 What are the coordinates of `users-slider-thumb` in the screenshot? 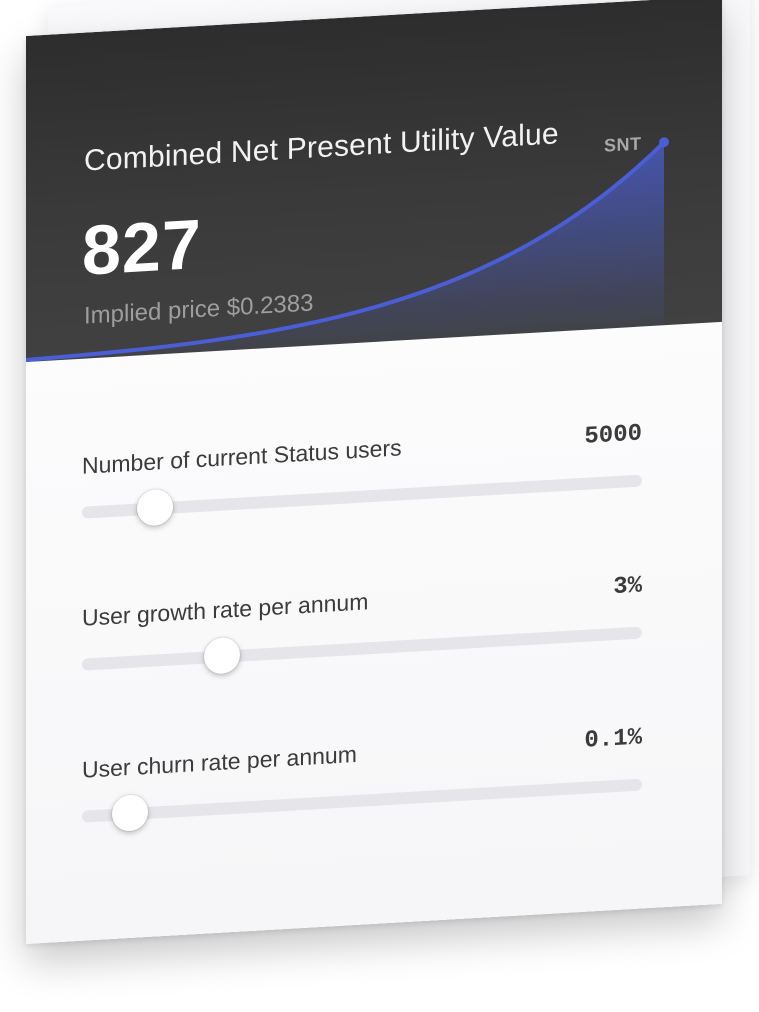 It's located at (154, 507).